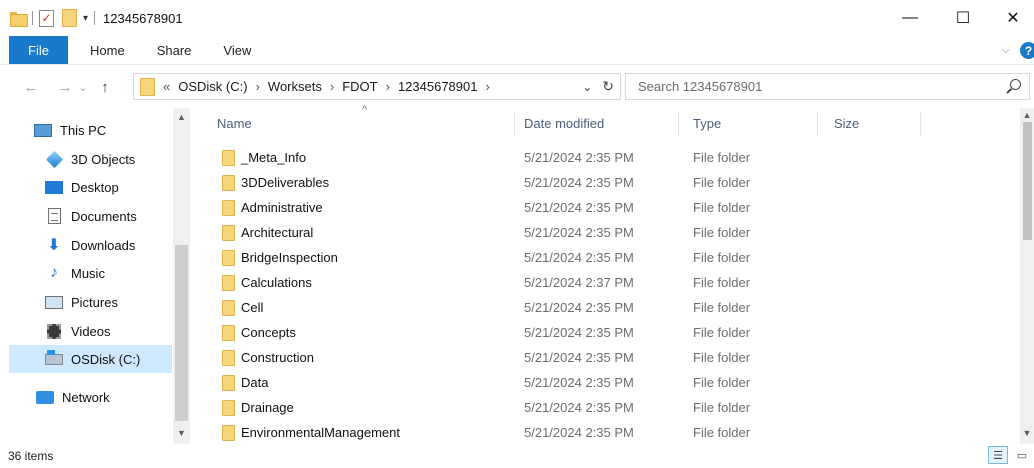 The image size is (1034, 468). What do you see at coordinates (90, 245) in the screenshot?
I see `sidebar-item-downloads: ⬇ Downloads` at bounding box center [90, 245].